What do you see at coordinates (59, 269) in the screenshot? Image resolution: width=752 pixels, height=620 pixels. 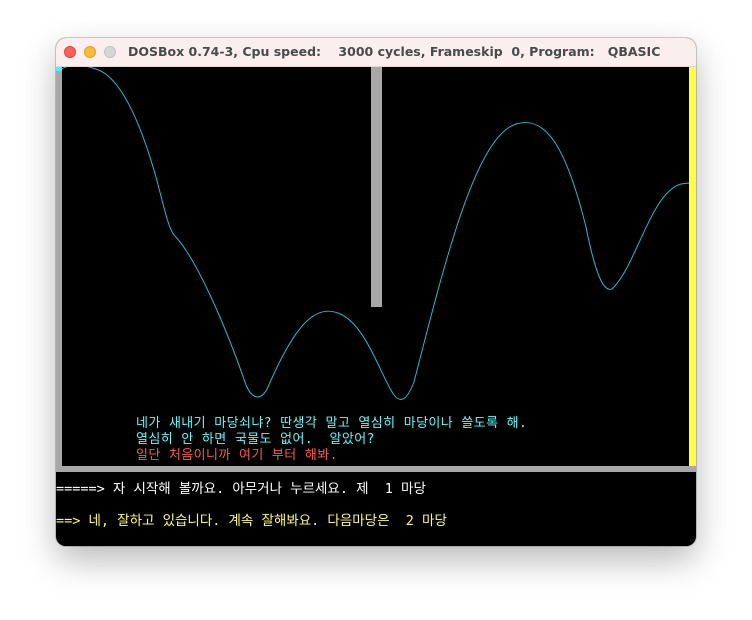 I see `left-frame` at bounding box center [59, 269].